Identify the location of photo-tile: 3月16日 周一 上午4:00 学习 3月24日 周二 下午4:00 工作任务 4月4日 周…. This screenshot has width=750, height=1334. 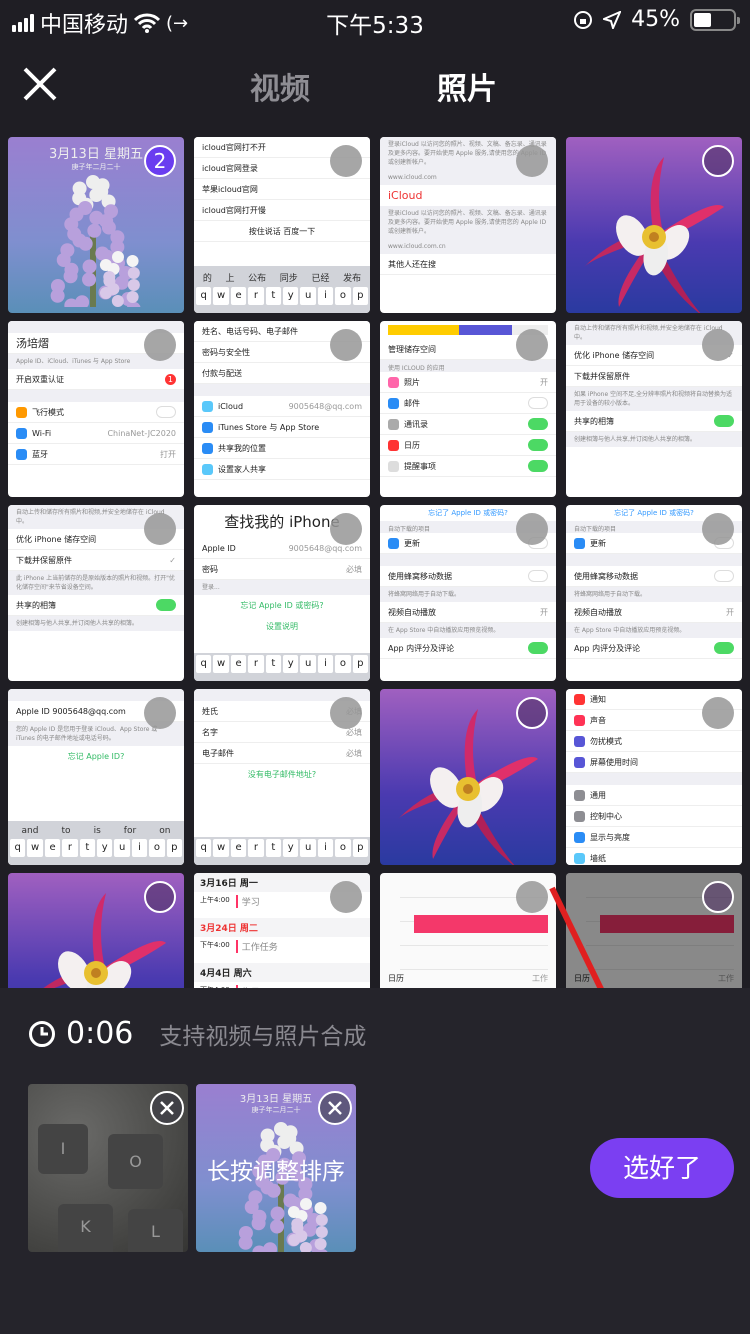
(282, 930).